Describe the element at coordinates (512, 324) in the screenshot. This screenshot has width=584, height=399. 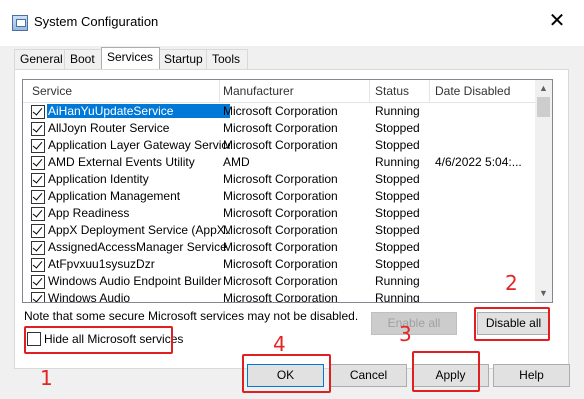
I see `annotation-box-disable-all` at that location.